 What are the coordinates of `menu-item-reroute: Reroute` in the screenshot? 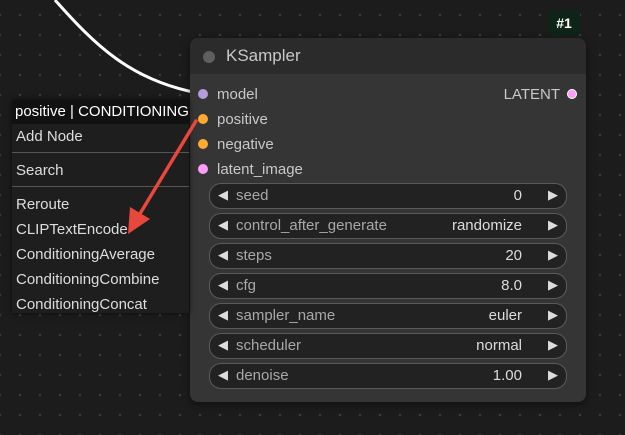 It's located at (100, 204).